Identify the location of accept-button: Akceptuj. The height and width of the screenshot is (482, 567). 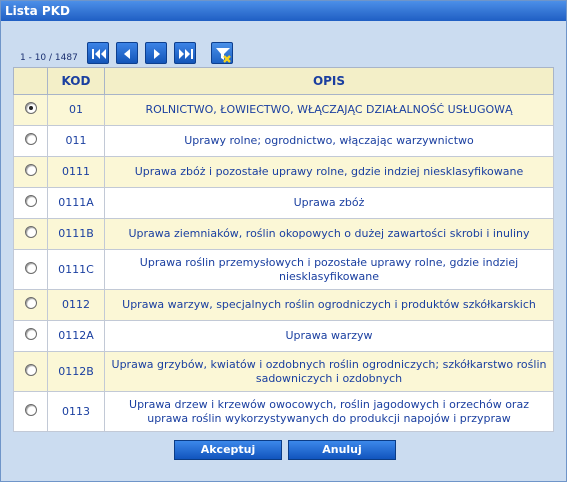
(228, 450).